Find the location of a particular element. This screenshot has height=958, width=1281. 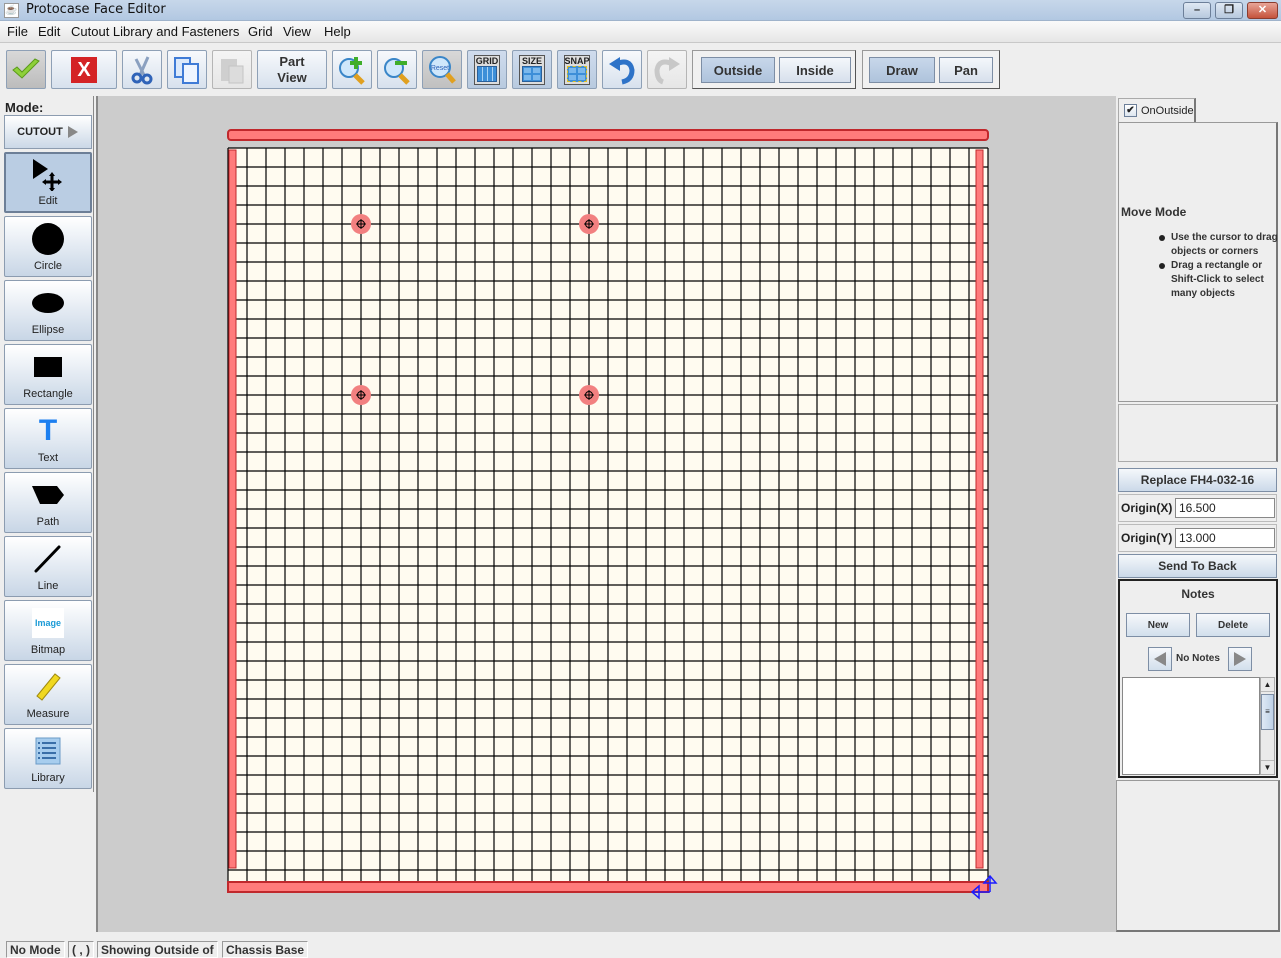

minimize-button: – is located at coordinates (1197, 10).